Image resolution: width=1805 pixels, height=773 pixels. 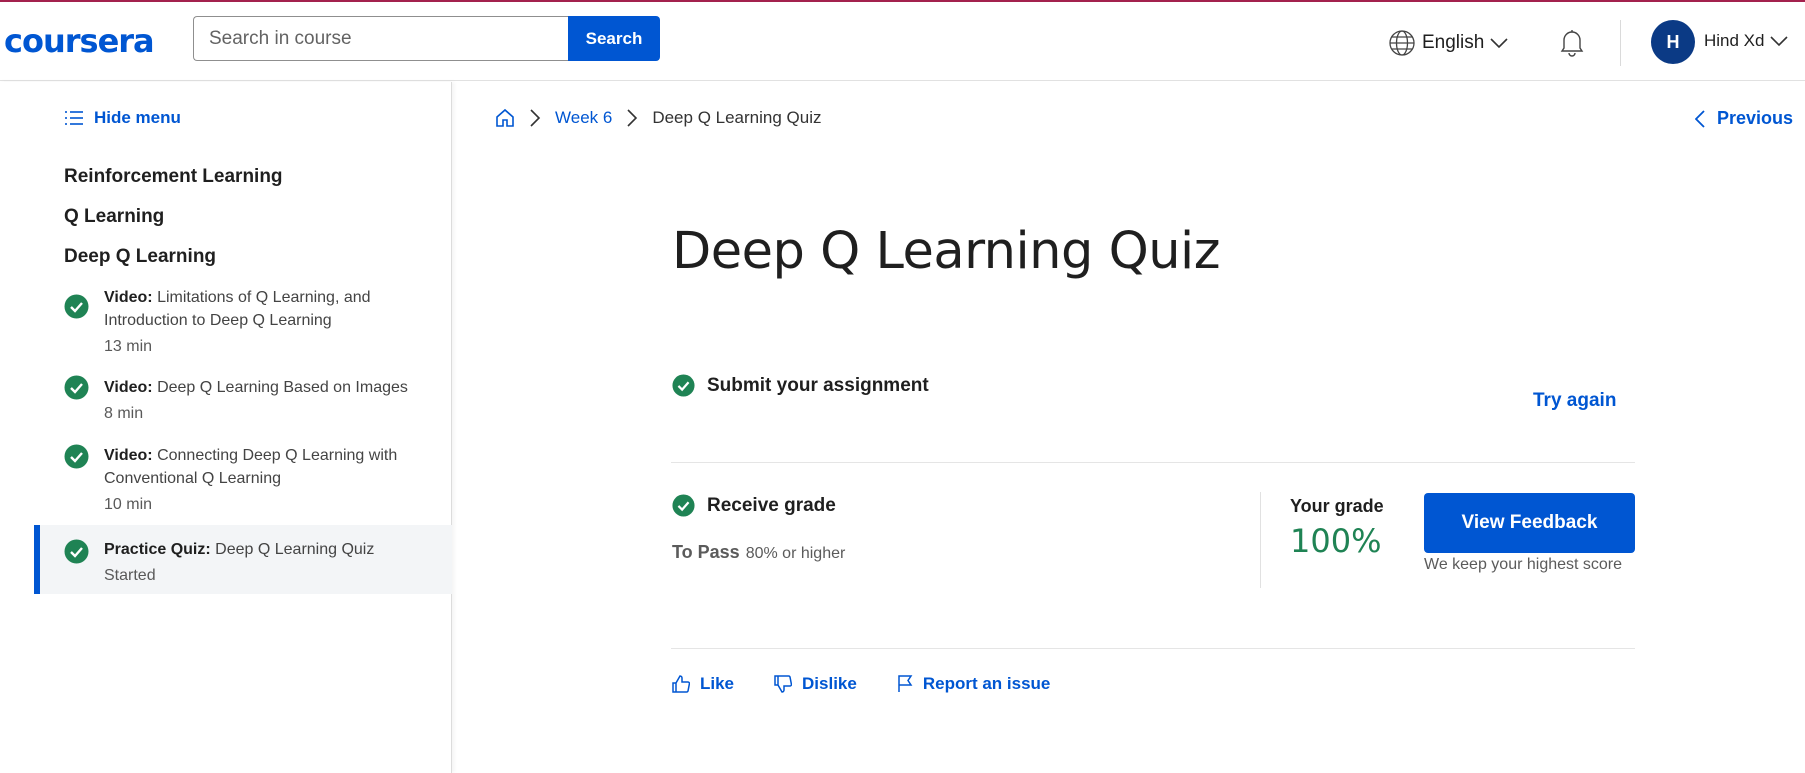 I want to click on previous-button: Previous, so click(x=1743, y=118).